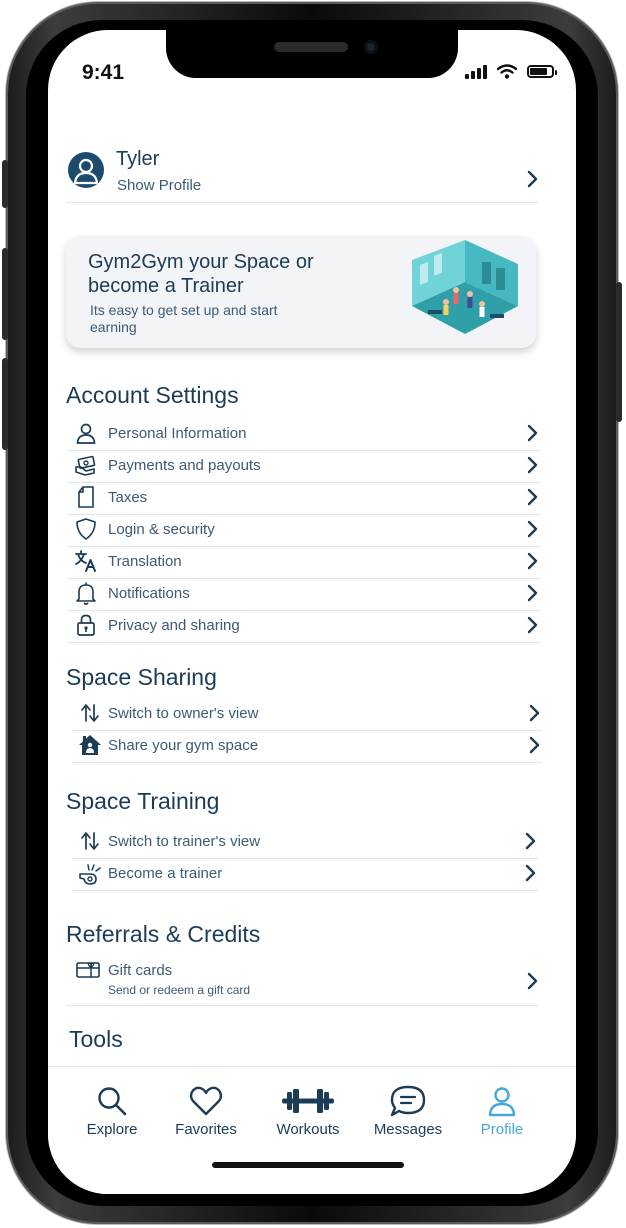  I want to click on account-item-translation: Translation, so click(304, 562).